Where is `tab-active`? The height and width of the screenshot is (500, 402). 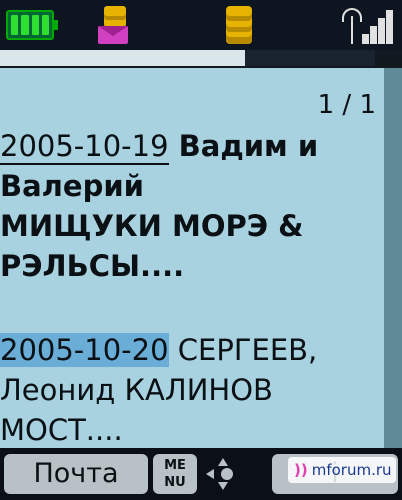
tab-active is located at coordinates (122, 58).